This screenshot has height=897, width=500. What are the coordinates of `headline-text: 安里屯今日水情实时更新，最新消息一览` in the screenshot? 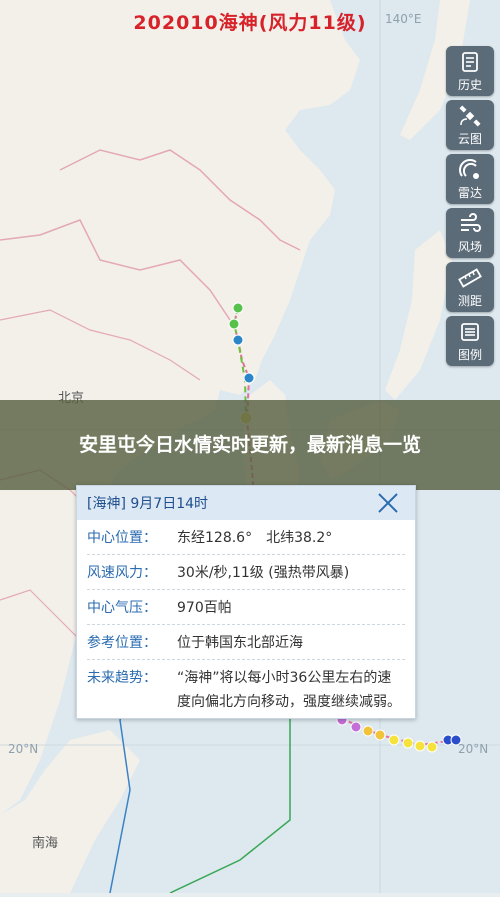 It's located at (249, 445).